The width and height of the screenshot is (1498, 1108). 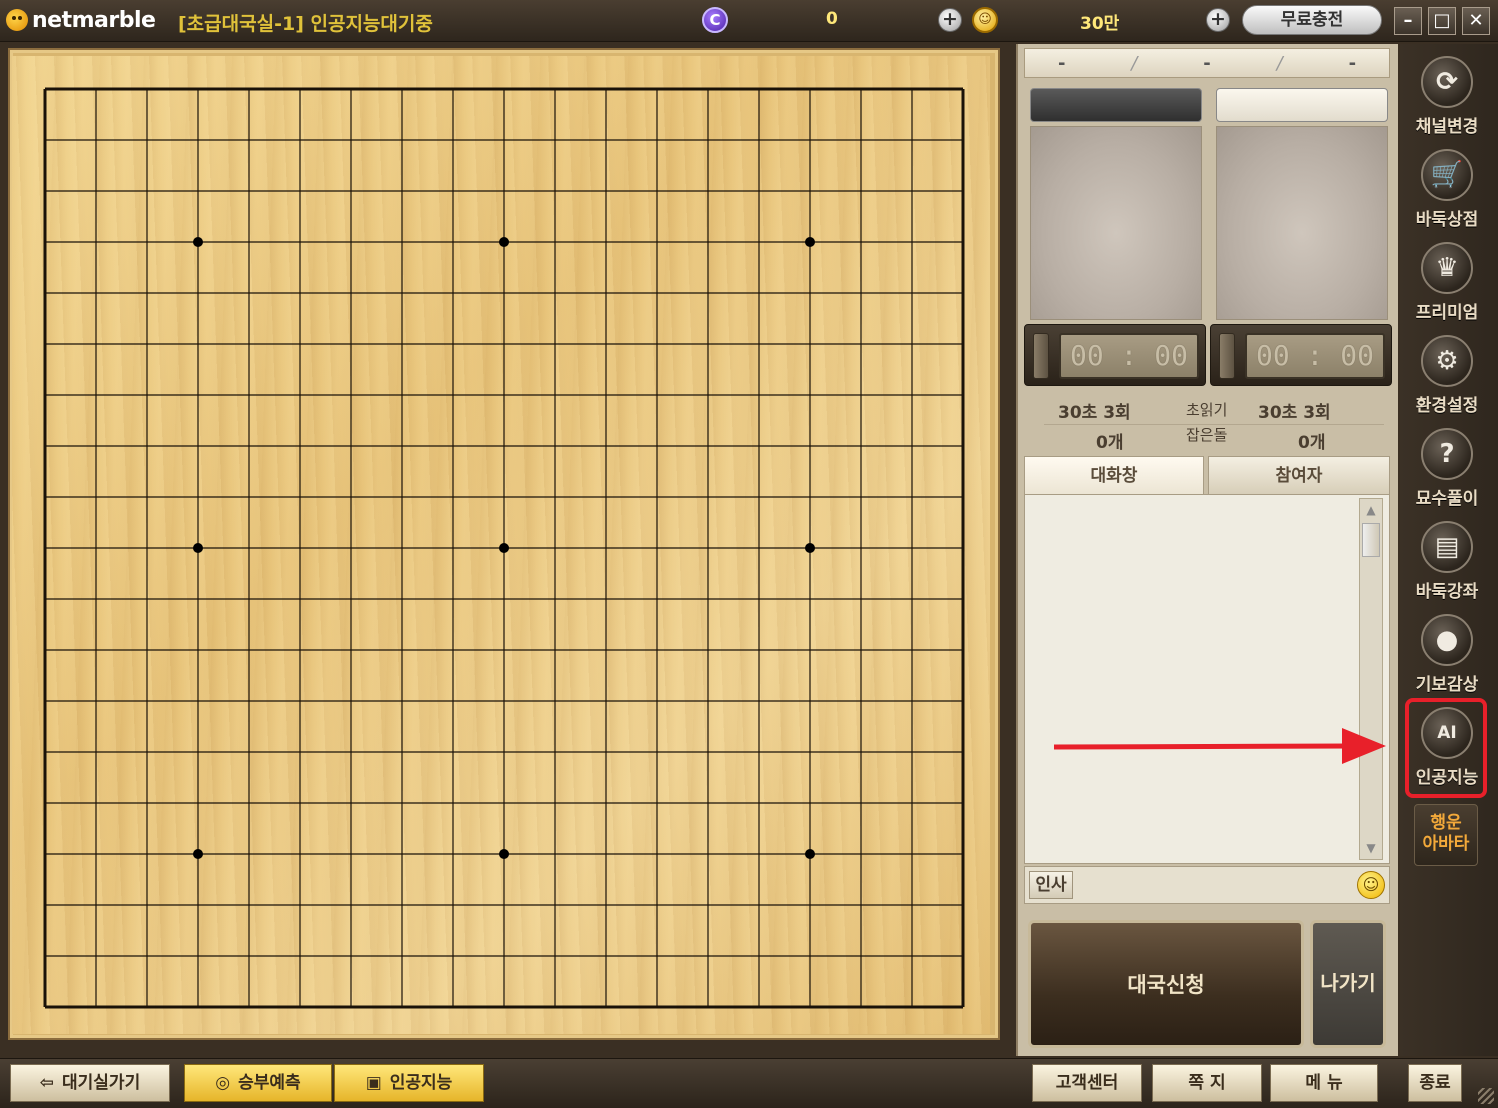 I want to click on menu-button: 메 뉴, so click(x=1324, y=1083).